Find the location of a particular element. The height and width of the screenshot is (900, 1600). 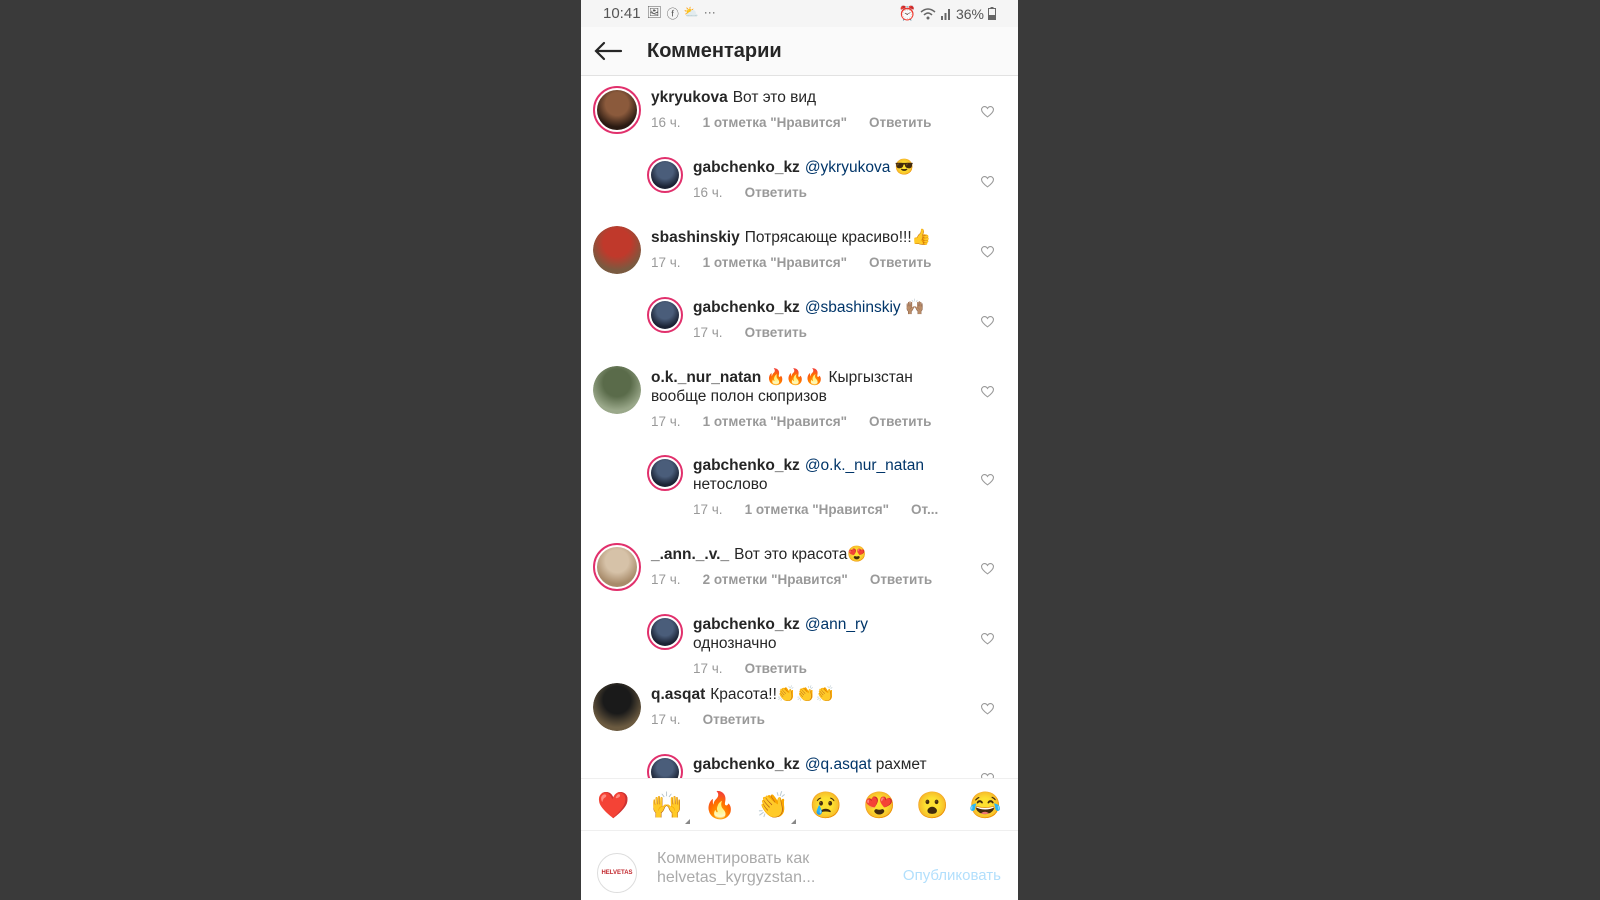

emoji-raised-hands-button: 🙌 is located at coordinates (670, 806).